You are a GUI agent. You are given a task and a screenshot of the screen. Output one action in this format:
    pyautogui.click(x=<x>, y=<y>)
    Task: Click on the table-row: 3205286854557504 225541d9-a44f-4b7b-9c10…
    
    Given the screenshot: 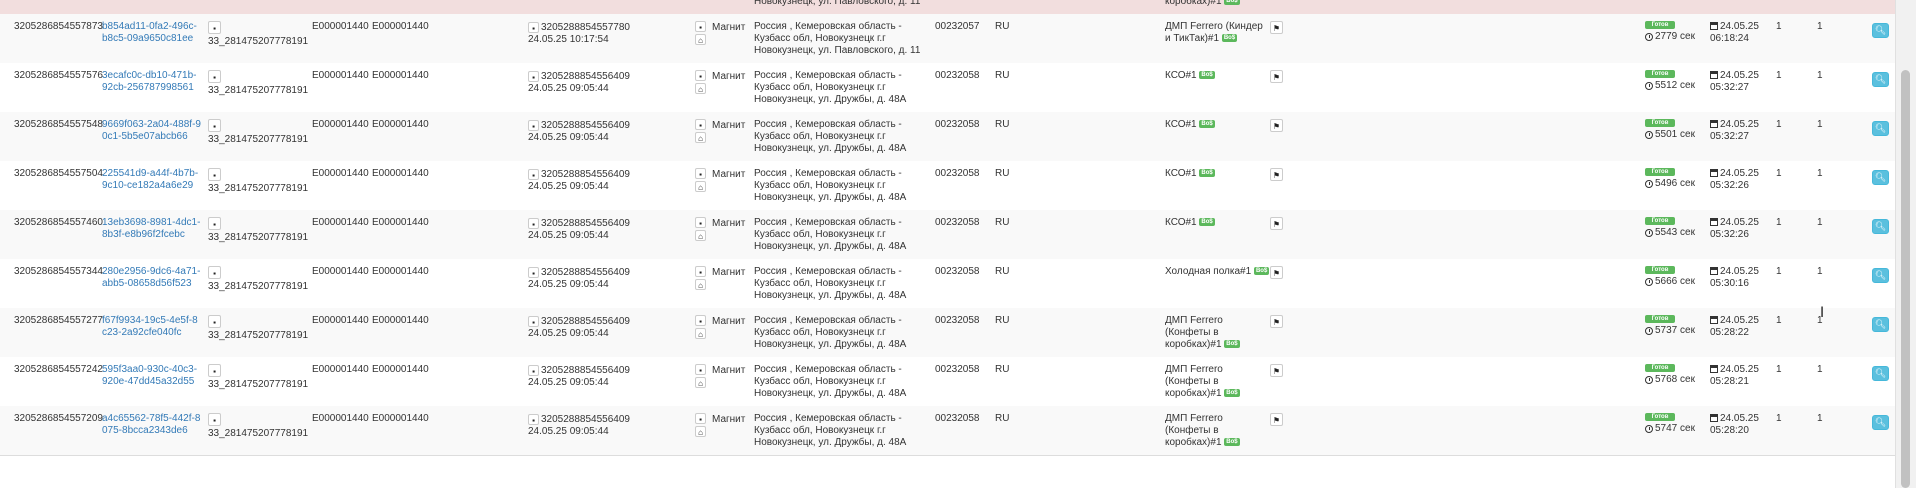 What is the action you would take?
    pyautogui.click(x=948, y=186)
    